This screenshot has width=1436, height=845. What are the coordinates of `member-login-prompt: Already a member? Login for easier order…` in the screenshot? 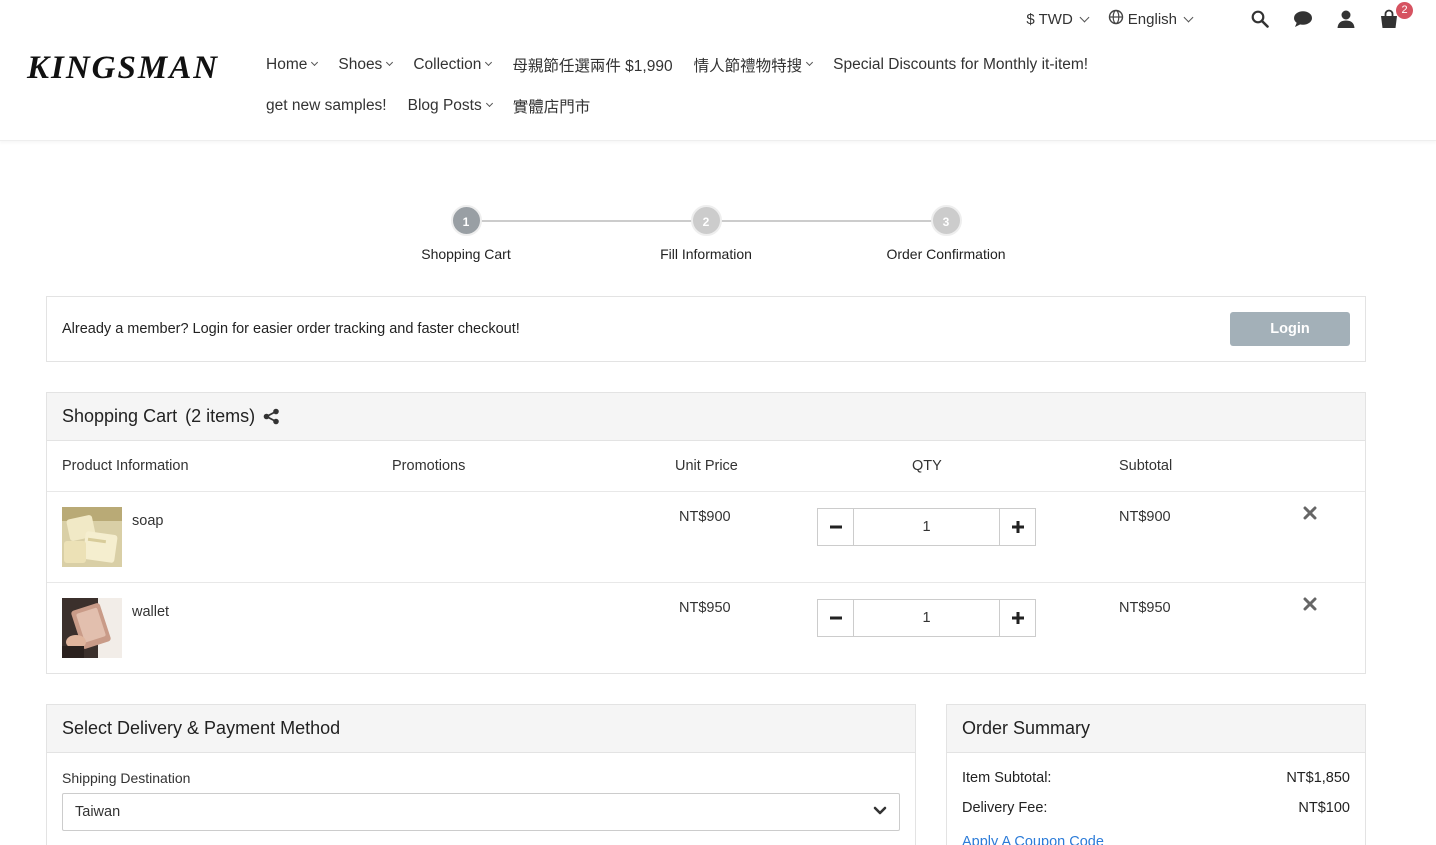 It's located at (706, 329).